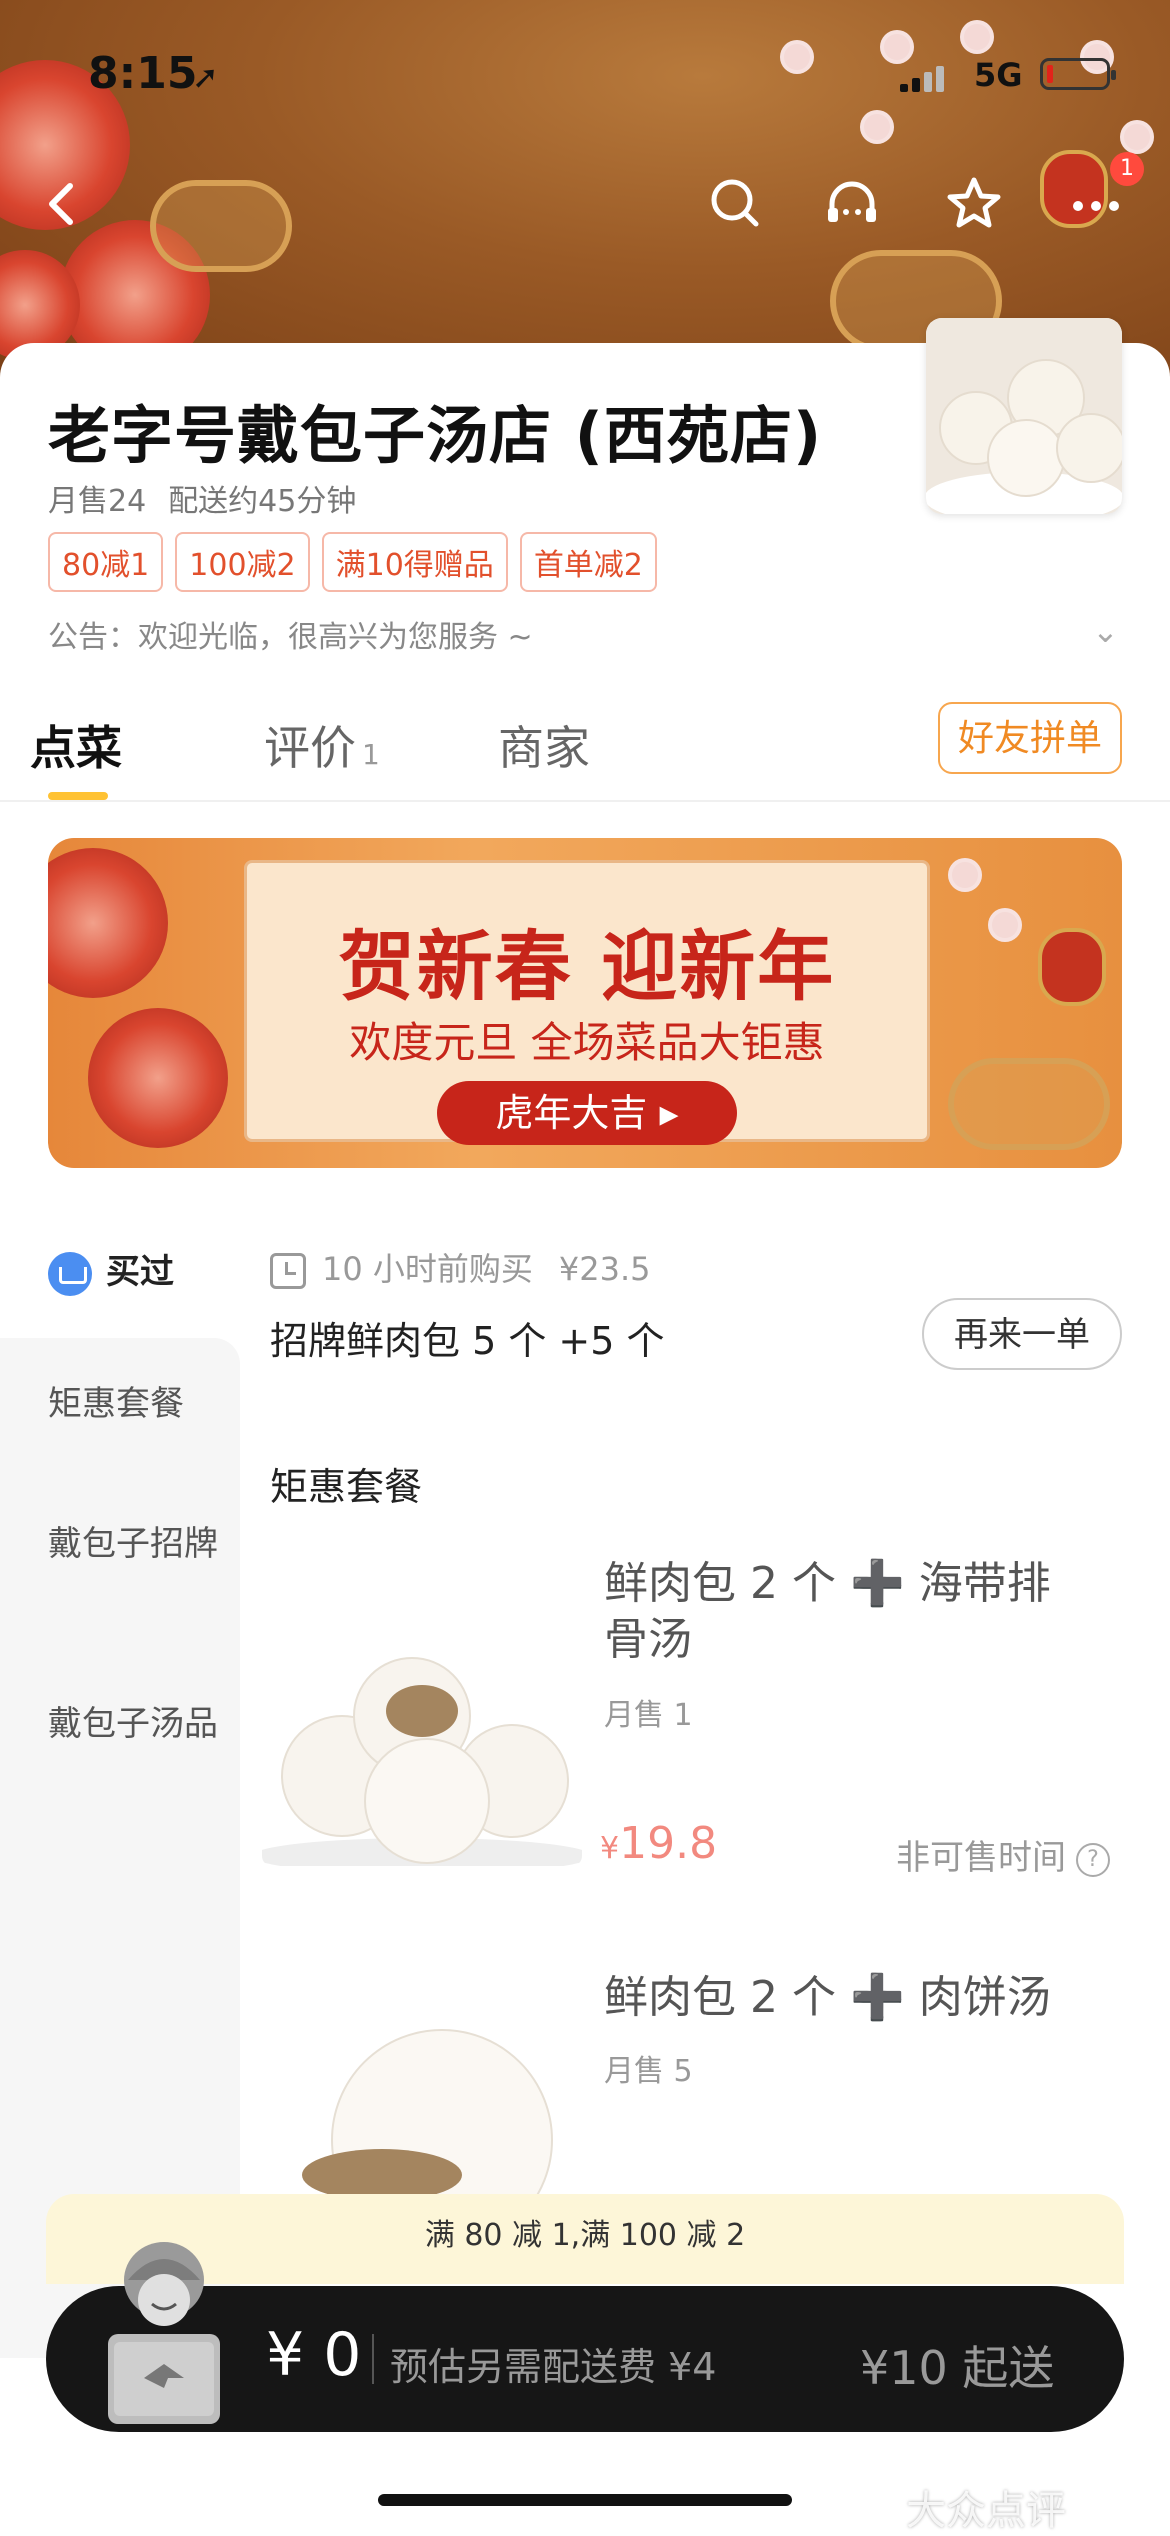  I want to click on monthly-sales: 月售24, so click(97, 501).